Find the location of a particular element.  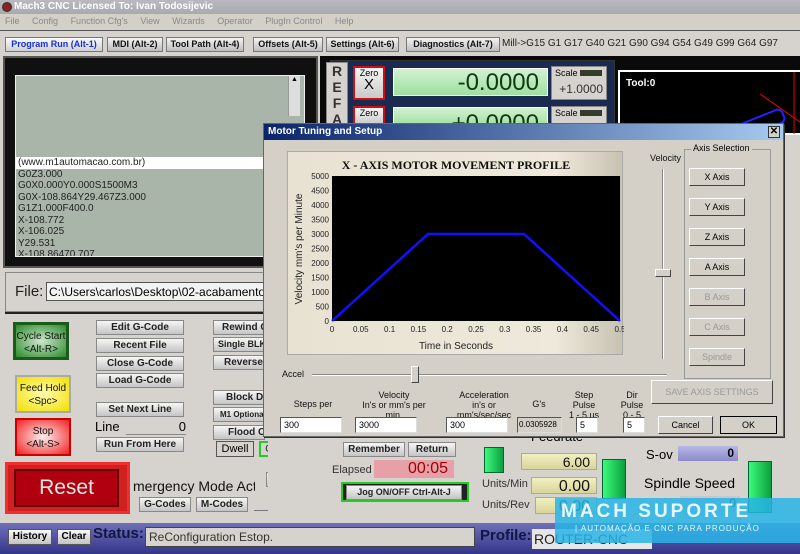

steps-per-input: 300 is located at coordinates (311, 425).